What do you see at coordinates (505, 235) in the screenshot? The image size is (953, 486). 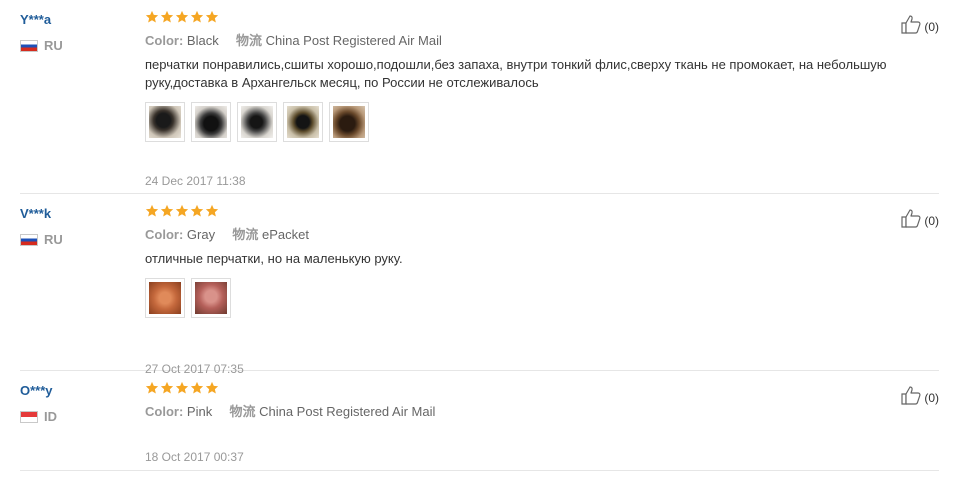 I see `review-attributes: Color: Gray 物流 ePacket` at bounding box center [505, 235].